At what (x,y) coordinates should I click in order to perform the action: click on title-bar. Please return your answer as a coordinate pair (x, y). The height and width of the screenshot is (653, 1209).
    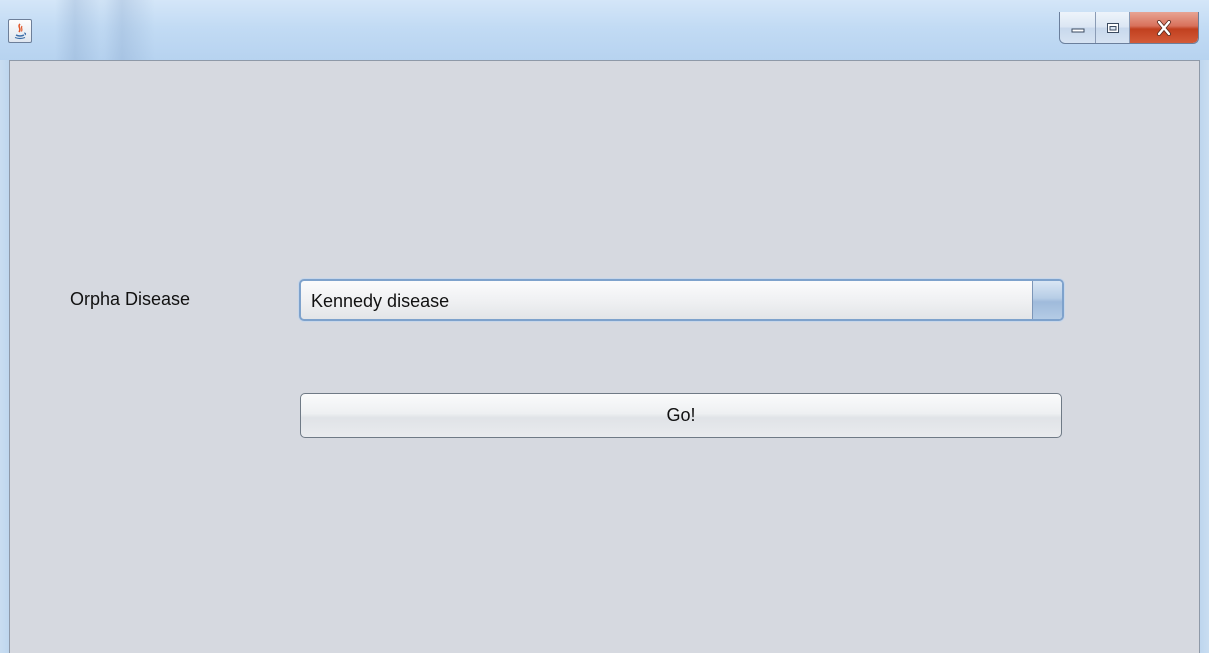
    Looking at the image, I should click on (604, 30).